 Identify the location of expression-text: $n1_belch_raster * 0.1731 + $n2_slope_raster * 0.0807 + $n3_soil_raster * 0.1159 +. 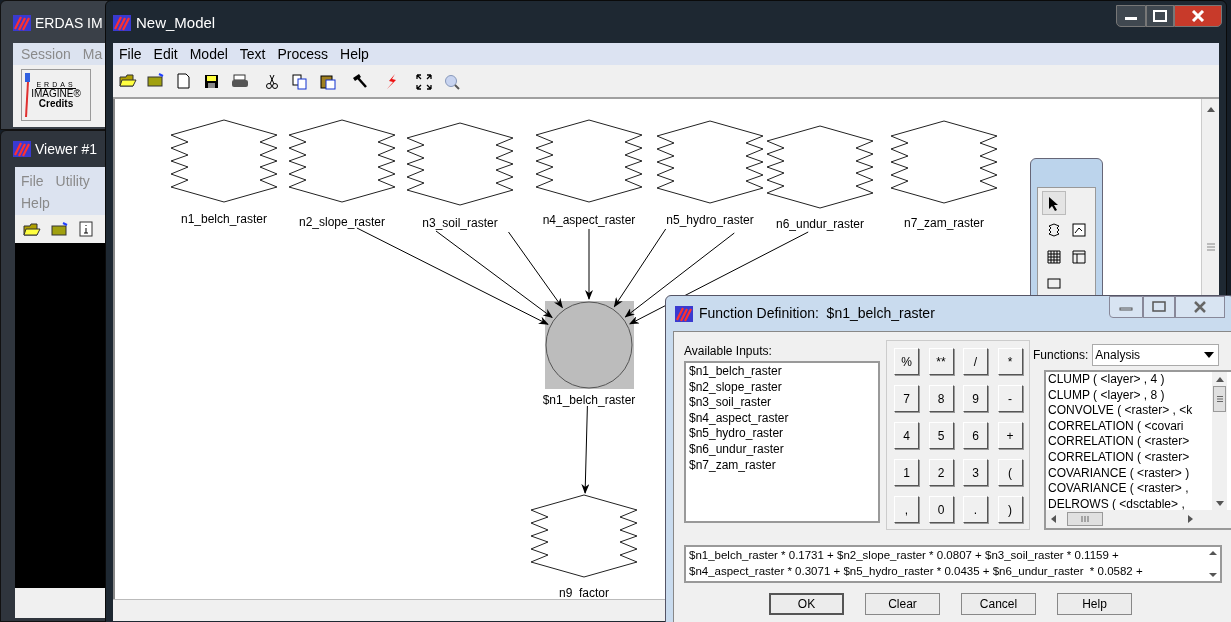
(904, 555).